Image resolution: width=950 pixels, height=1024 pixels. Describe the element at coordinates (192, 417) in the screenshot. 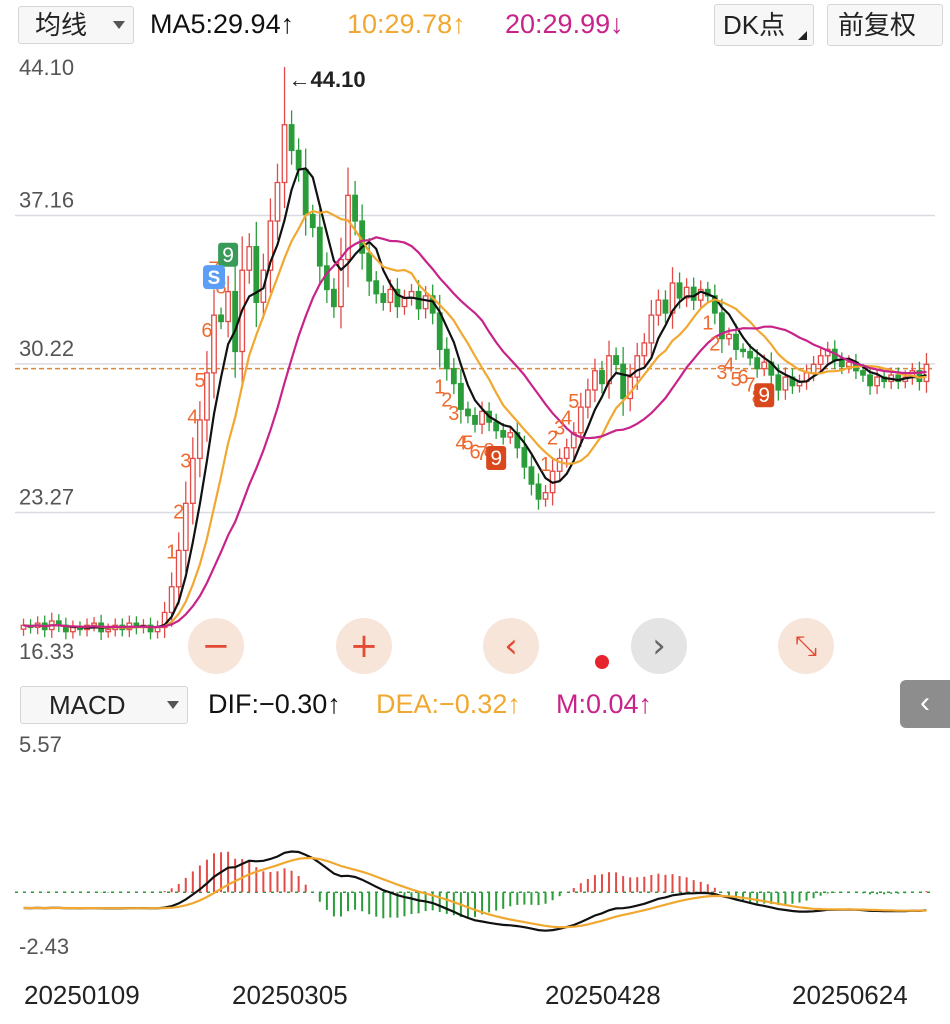

I see `td-signal-up: 4` at that location.